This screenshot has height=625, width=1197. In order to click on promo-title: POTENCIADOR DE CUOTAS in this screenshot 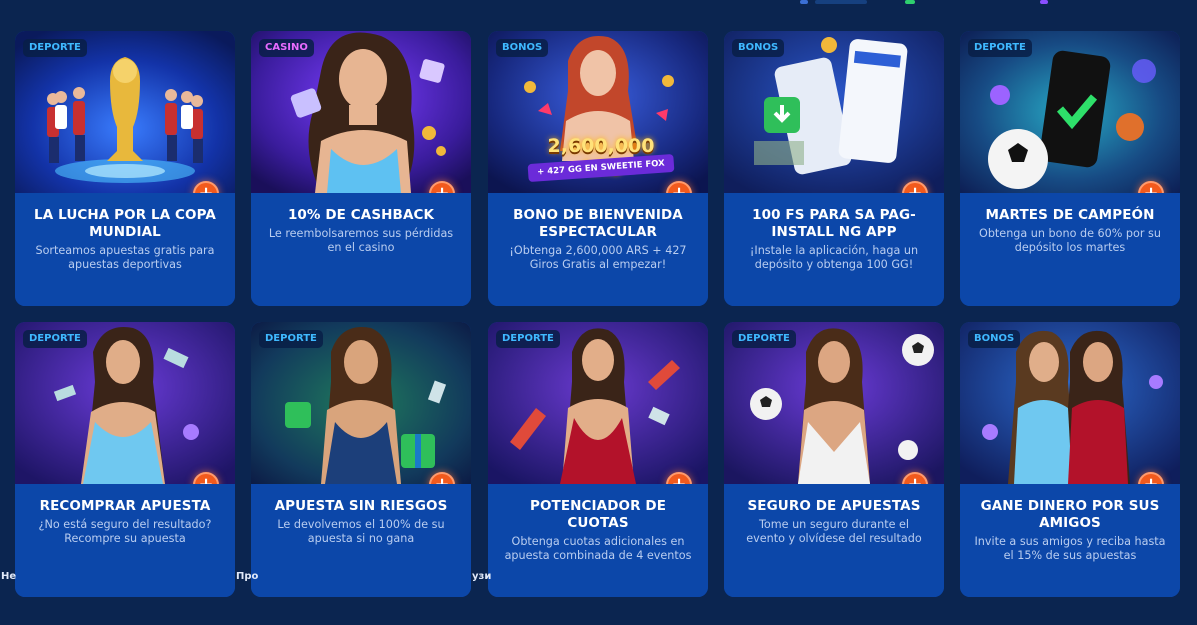, I will do `click(598, 514)`.